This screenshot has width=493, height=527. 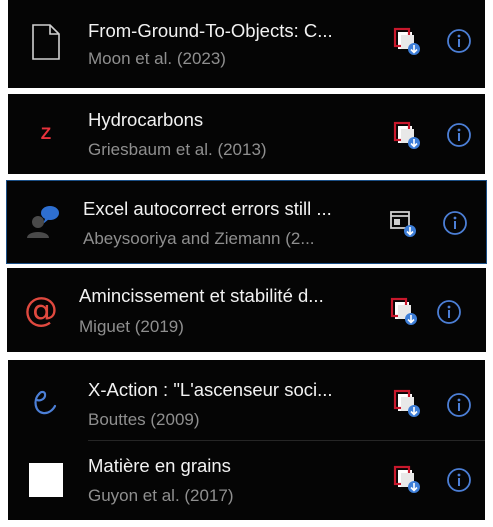 What do you see at coordinates (41, 310) in the screenshot?
I see `at-sign-icon: @` at bounding box center [41, 310].